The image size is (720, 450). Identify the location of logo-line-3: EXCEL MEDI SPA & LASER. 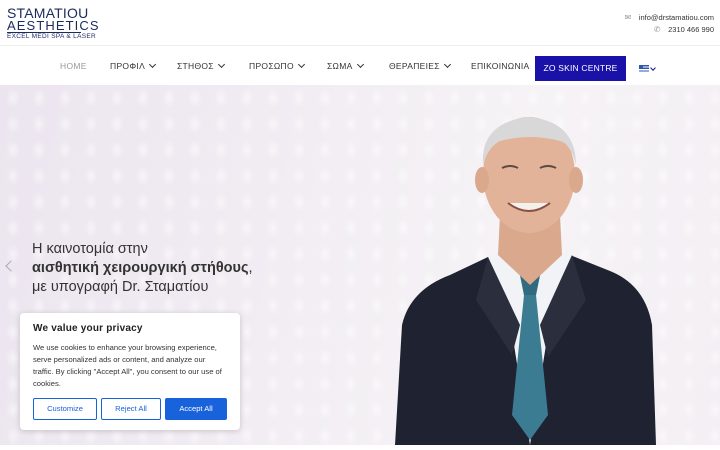
(51, 36).